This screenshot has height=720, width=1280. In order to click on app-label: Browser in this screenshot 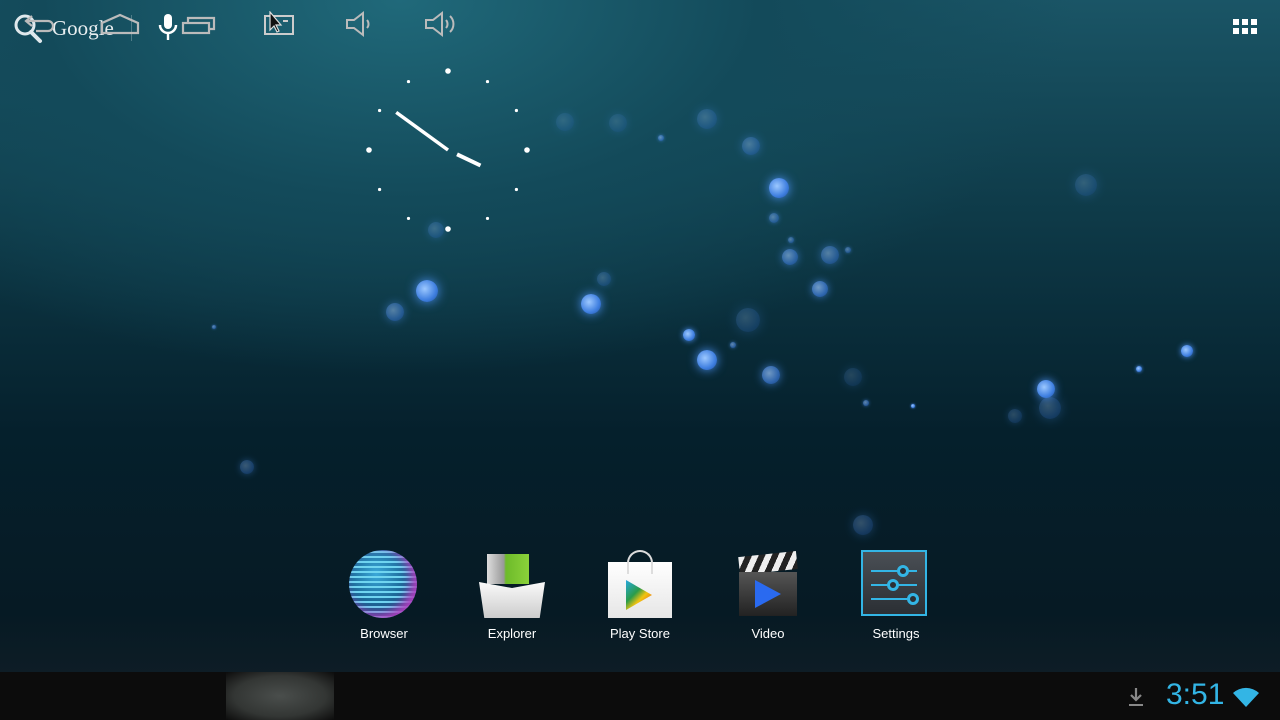, I will do `click(384, 633)`.